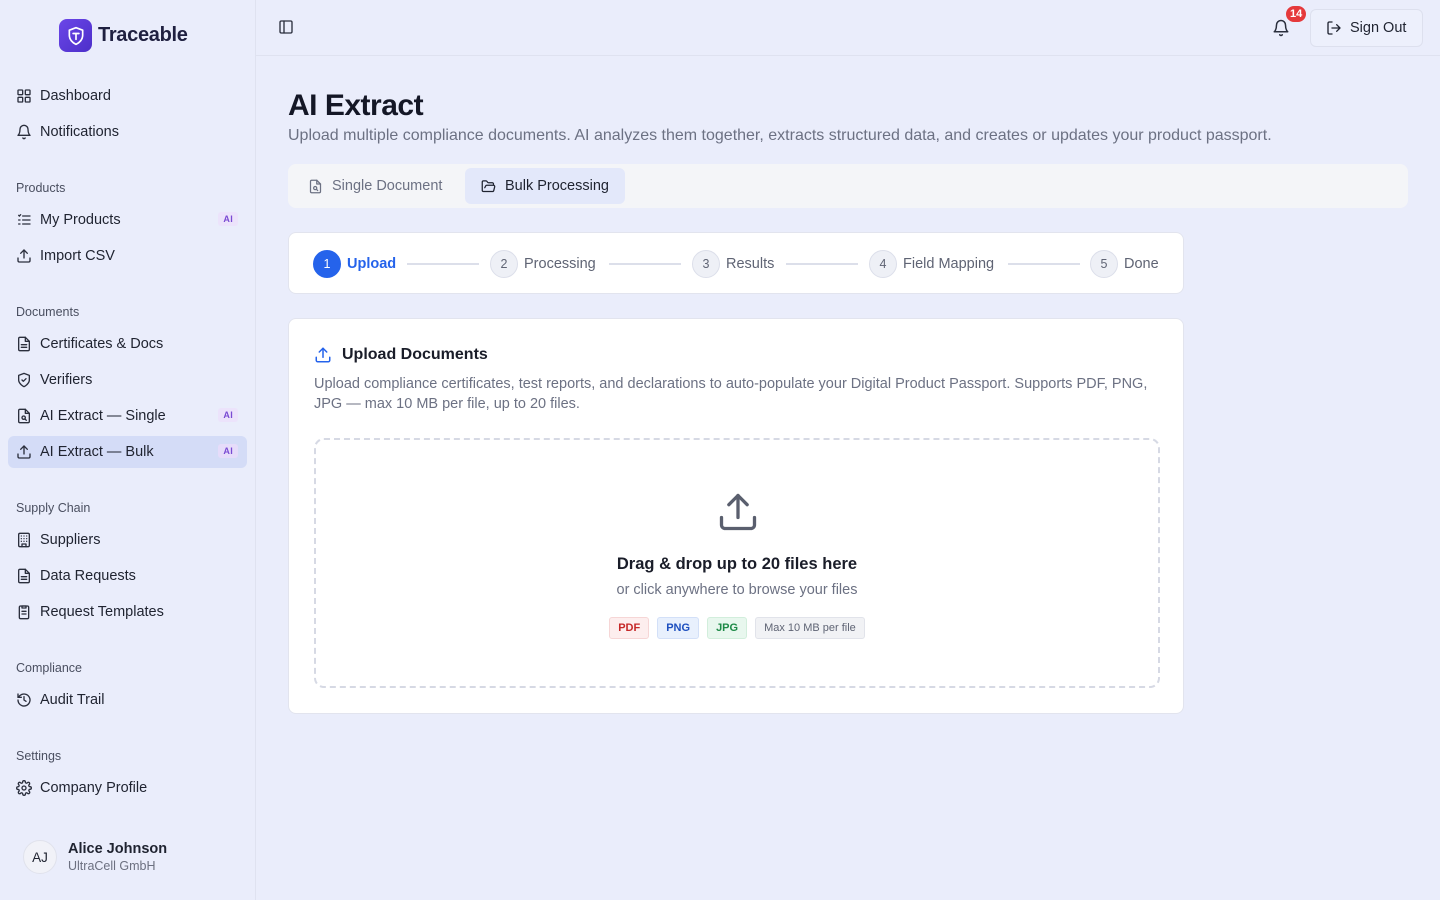 The image size is (1440, 900). I want to click on step-number: 5, so click(1104, 264).